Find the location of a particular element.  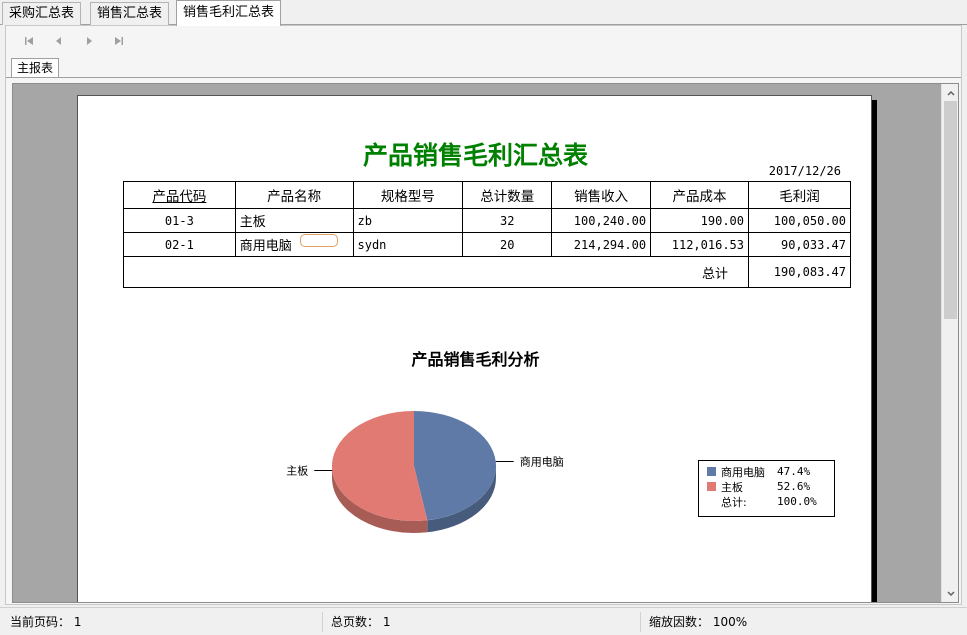

column-header: 产品代码 is located at coordinates (179, 195).